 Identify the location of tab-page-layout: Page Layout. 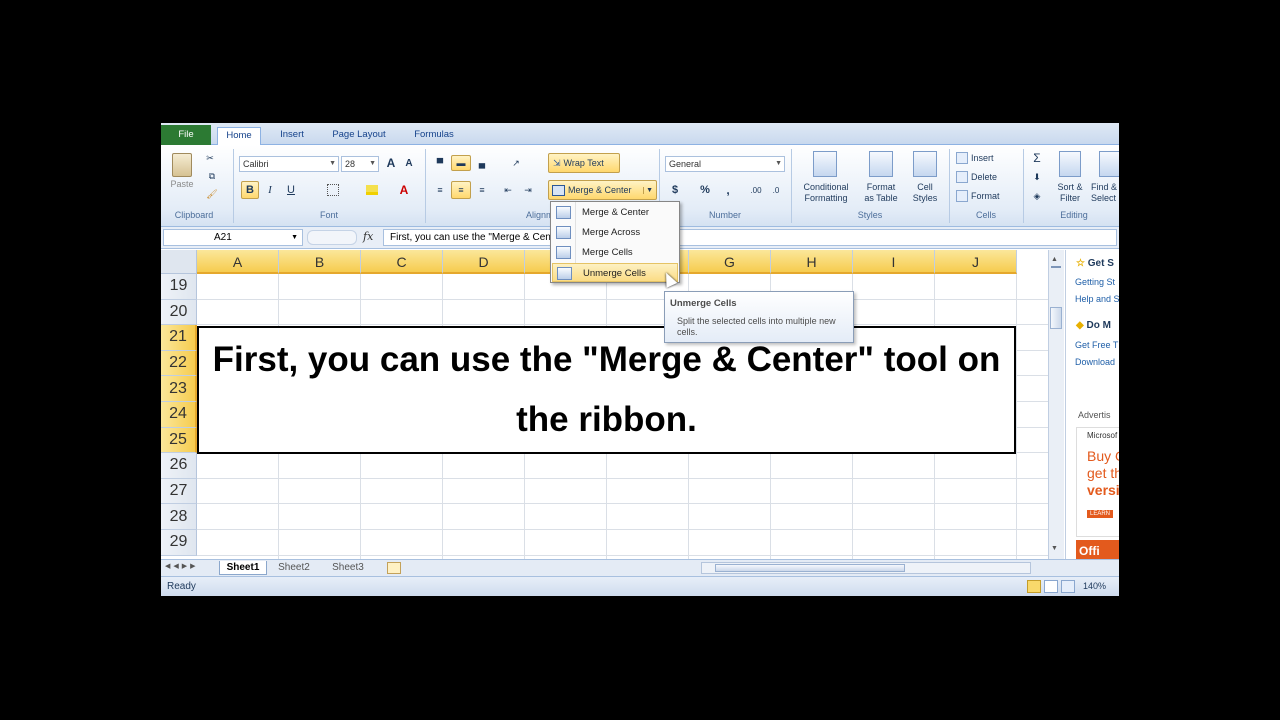
(359, 136).